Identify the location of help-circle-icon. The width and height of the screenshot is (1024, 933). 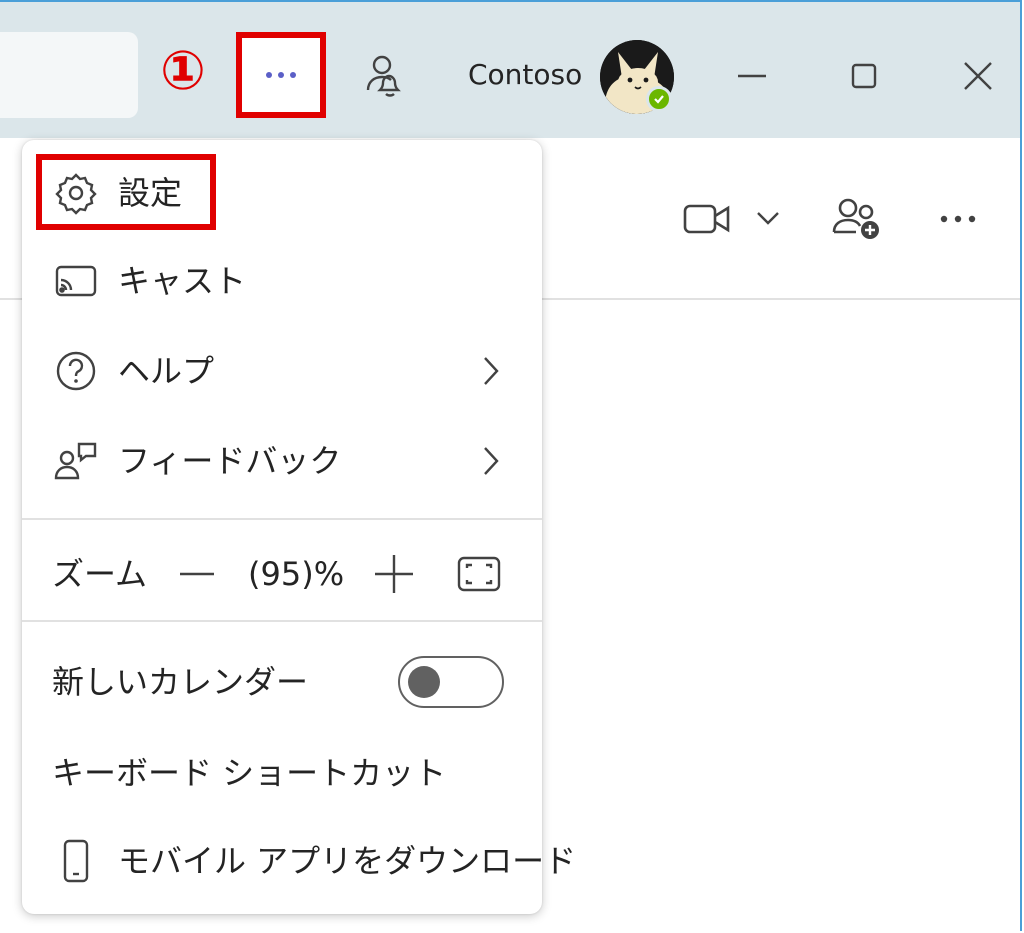
(76, 371).